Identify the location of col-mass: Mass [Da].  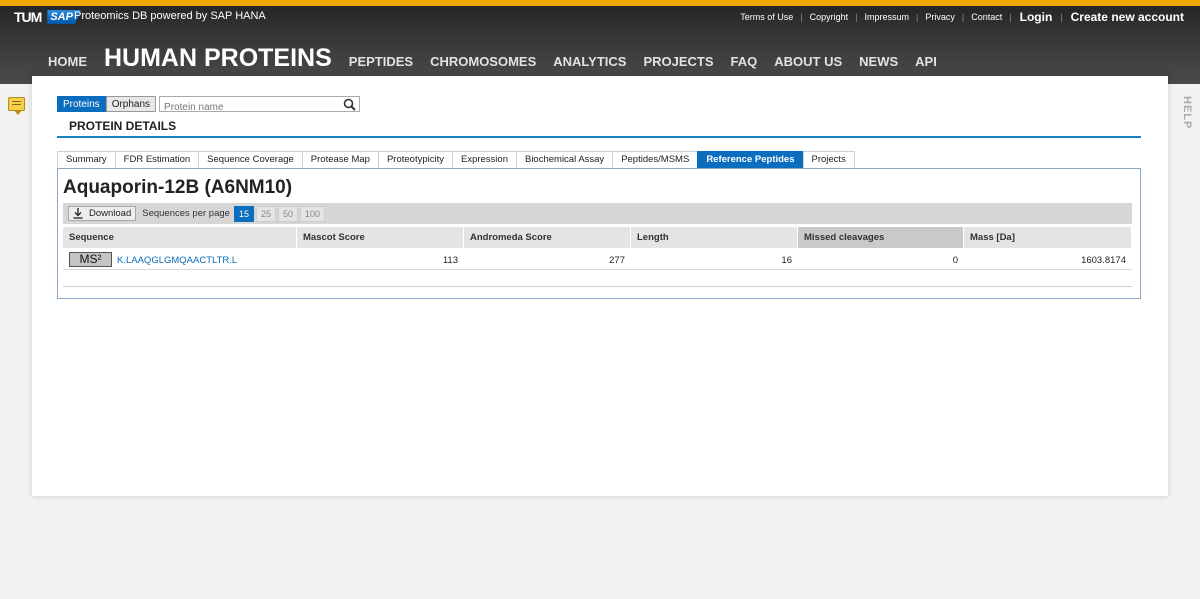
(1048, 237).